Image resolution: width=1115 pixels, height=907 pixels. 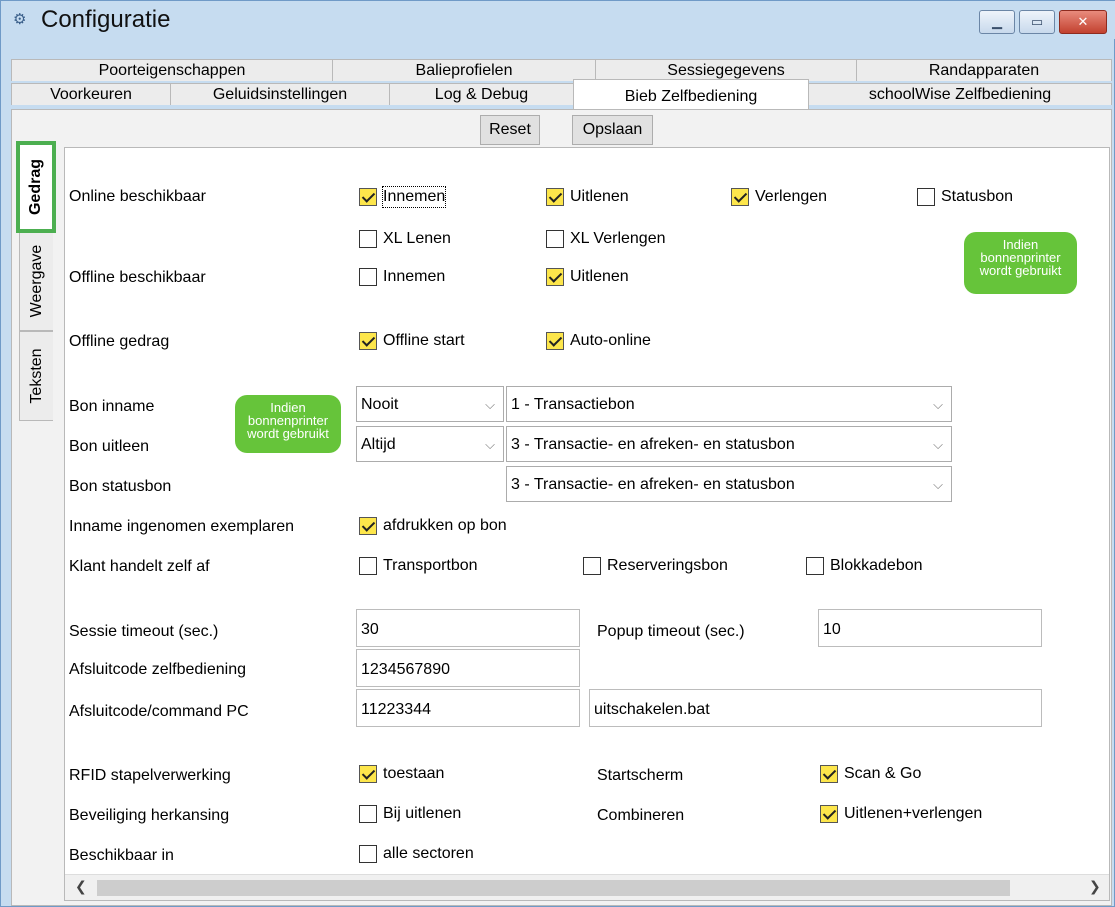 What do you see at coordinates (610, 340) in the screenshot?
I see `auto-online-label: Auto-online` at bounding box center [610, 340].